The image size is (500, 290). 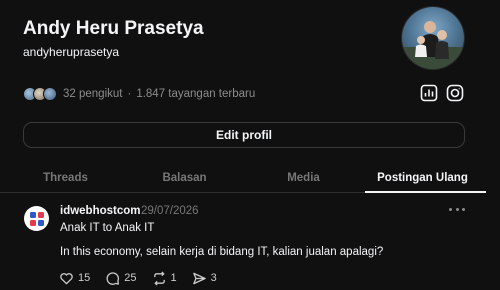 What do you see at coordinates (455, 93) in the screenshot?
I see `instagram-icon` at bounding box center [455, 93].